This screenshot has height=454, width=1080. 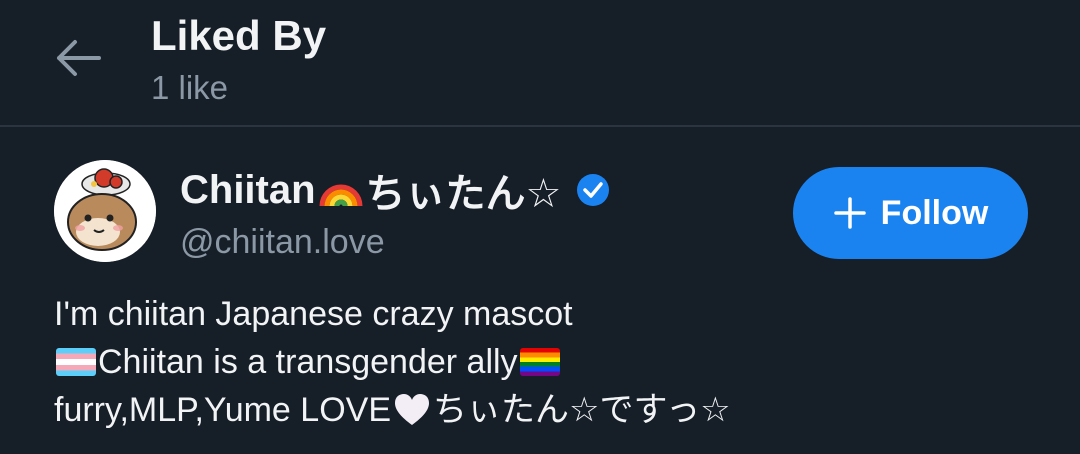 I want to click on bio-line: I'm chiitan Japanese crazy mascot, so click(x=554, y=314).